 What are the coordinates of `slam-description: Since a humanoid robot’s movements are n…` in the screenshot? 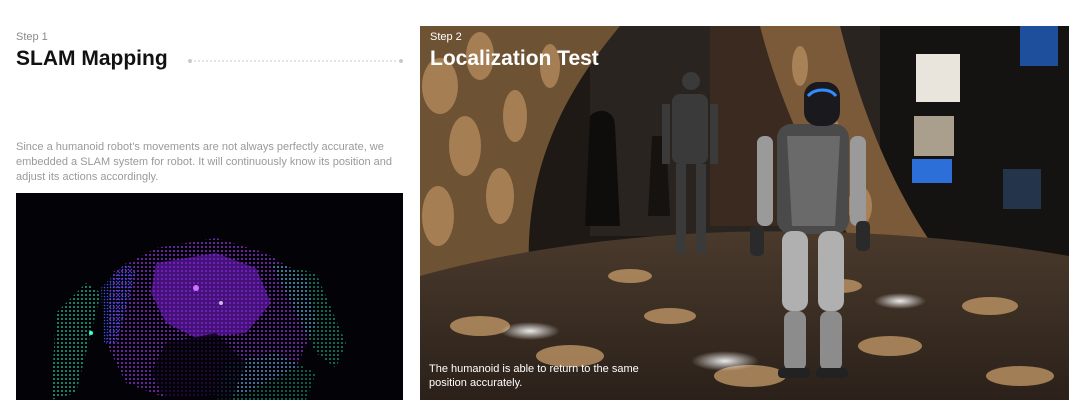 It's located at (204, 162).